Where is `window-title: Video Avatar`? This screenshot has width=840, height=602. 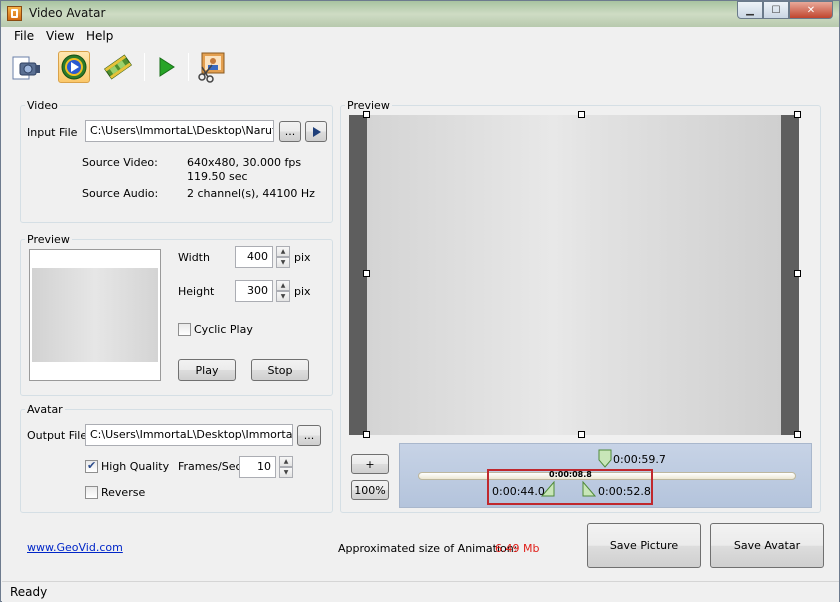
window-title: Video Avatar is located at coordinates (67, 13).